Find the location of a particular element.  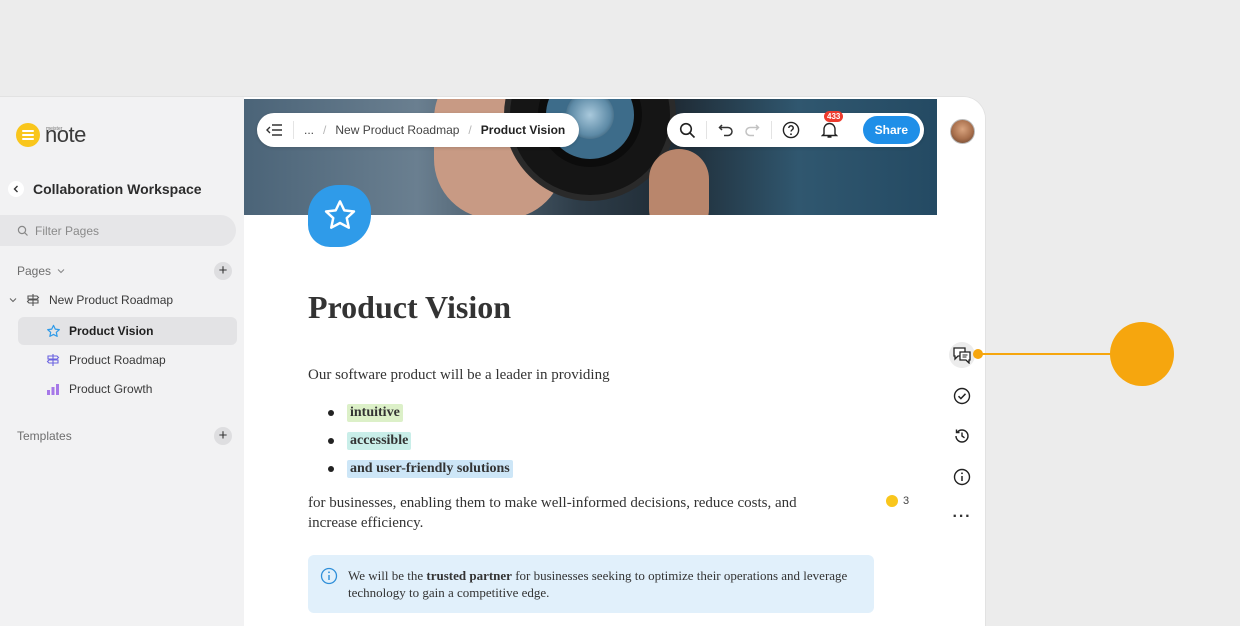

help-button is located at coordinates (791, 130).